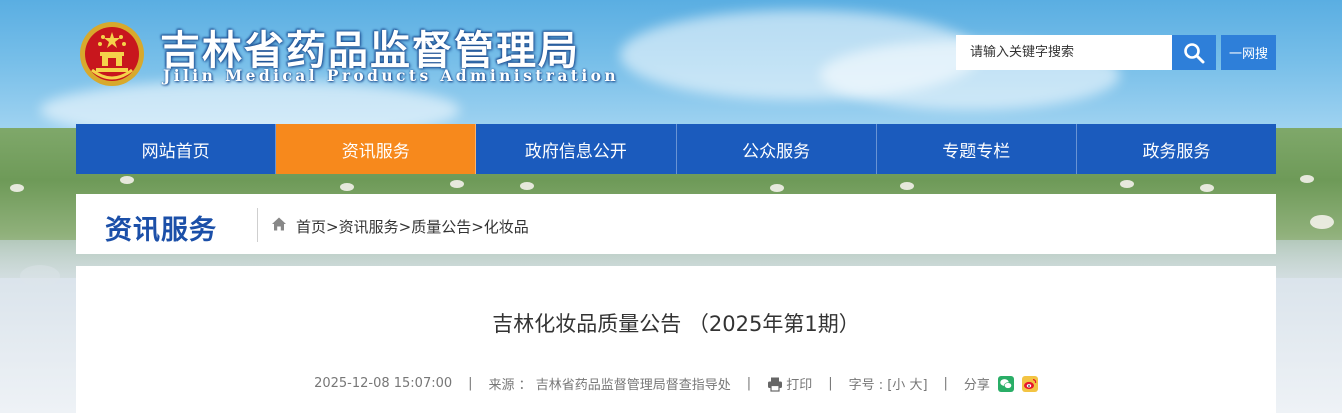 The height and width of the screenshot is (413, 1342). Describe the element at coordinates (888, 383) in the screenshot. I see `font-size-control: 字号 : [小 大]` at that location.